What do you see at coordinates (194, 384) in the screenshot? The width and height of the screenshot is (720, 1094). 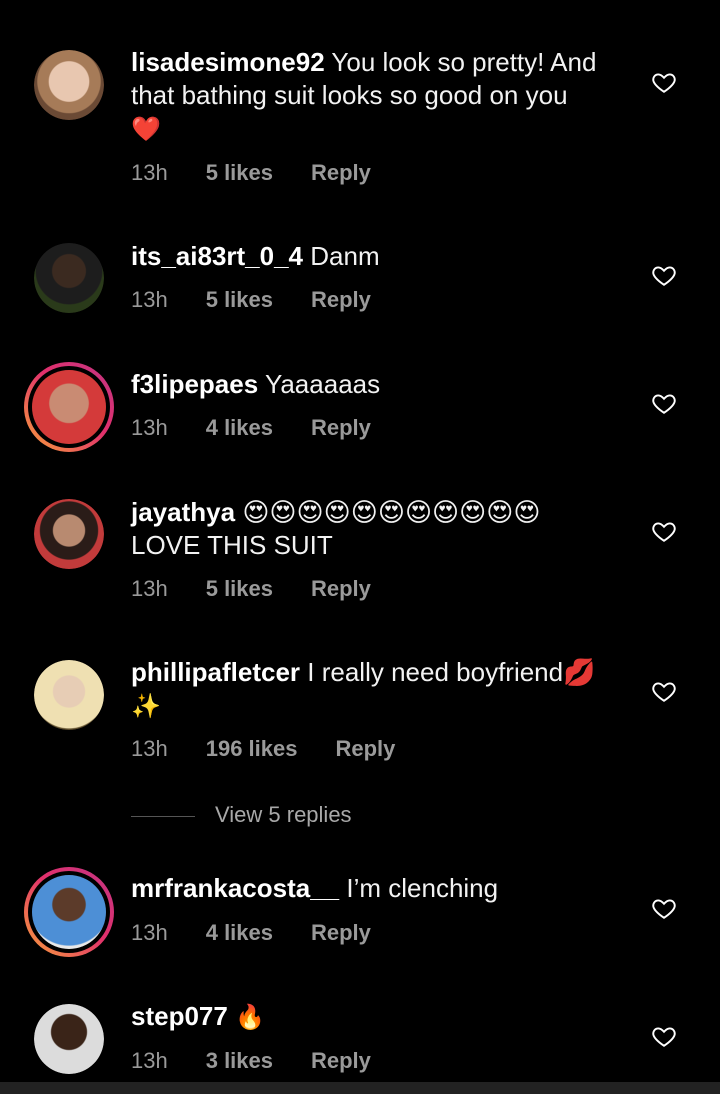 I see `comment-username: f3lipepaes` at bounding box center [194, 384].